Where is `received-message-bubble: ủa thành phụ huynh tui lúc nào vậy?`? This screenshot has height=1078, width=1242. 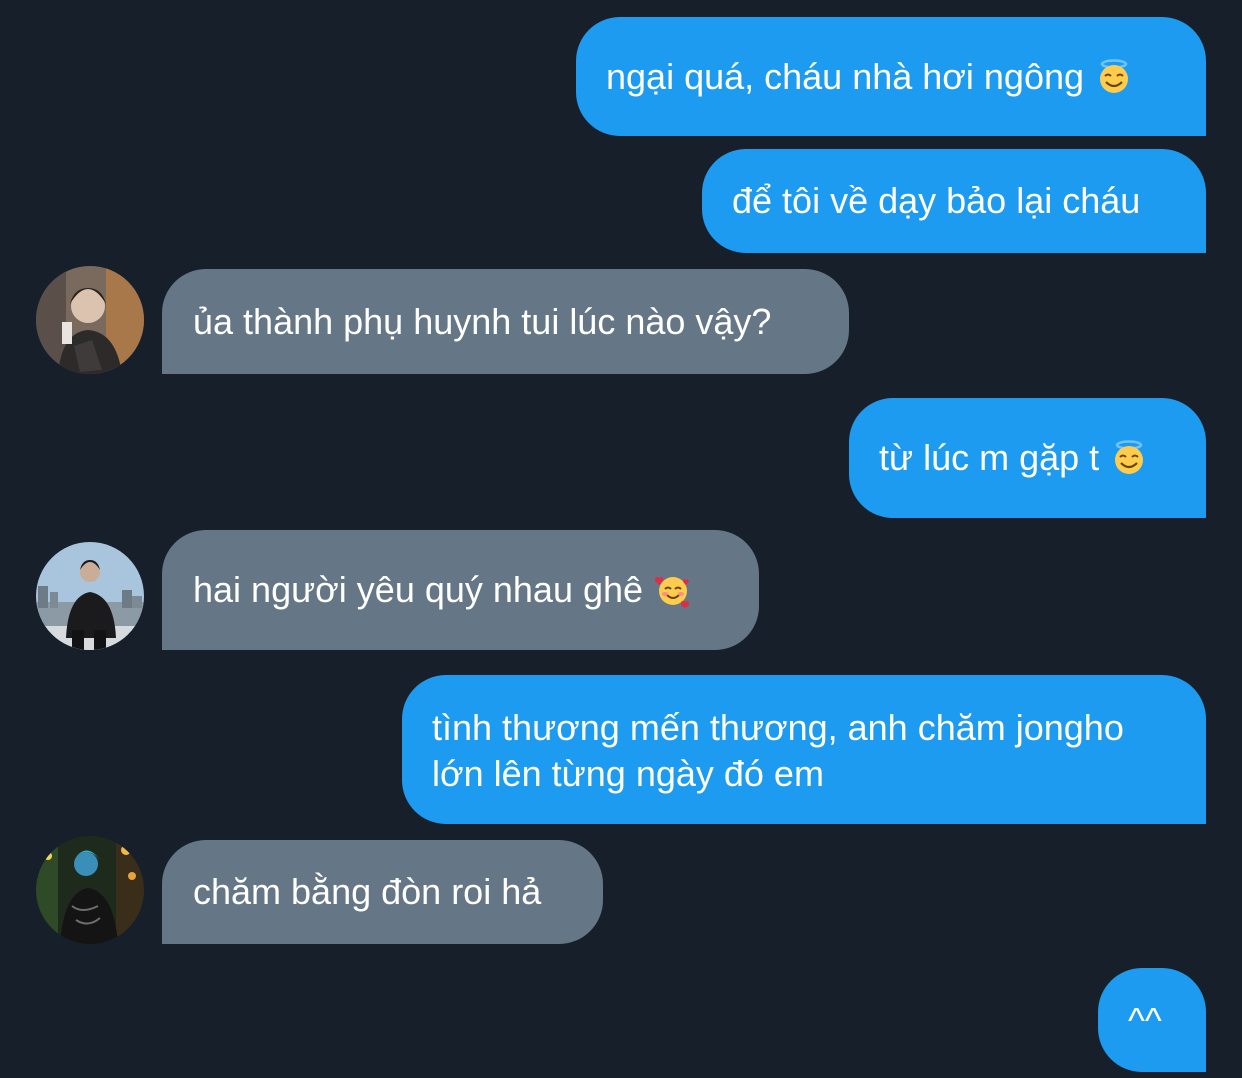
received-message-bubble: ủa thành phụ huynh tui lúc nào vậy? is located at coordinates (505, 321).